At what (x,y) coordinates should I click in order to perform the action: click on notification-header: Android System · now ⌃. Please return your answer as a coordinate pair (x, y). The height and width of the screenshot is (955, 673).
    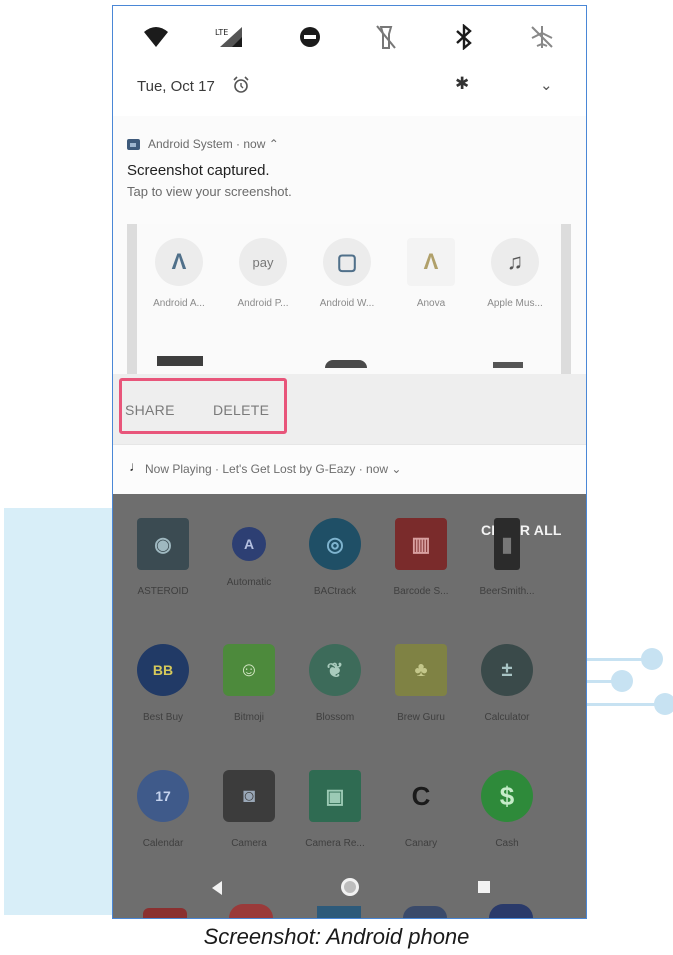
    Looking at the image, I should click on (203, 144).